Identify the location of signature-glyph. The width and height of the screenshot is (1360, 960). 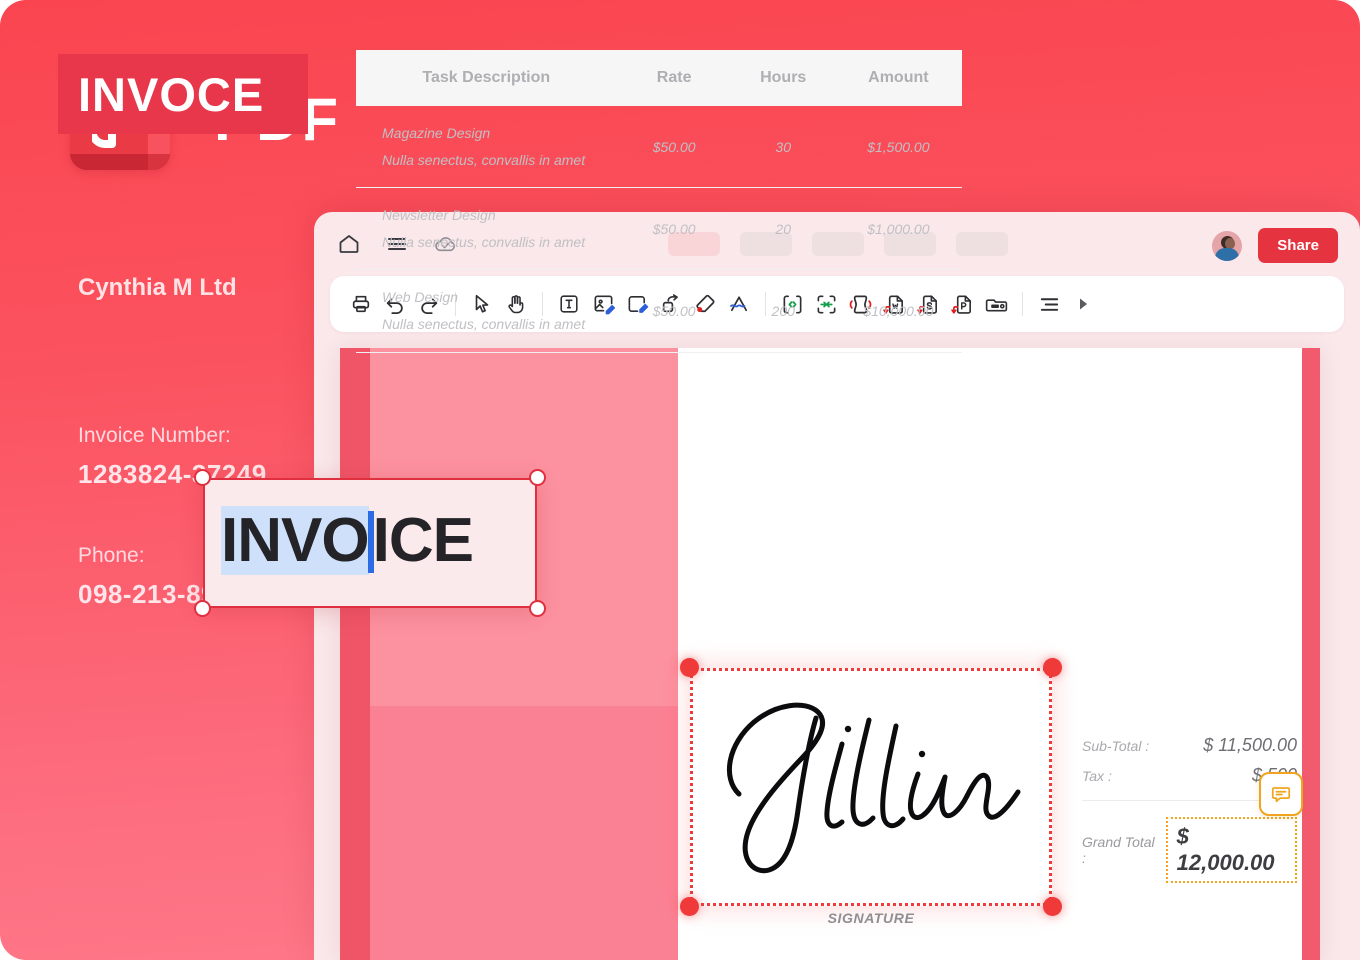
(871, 787).